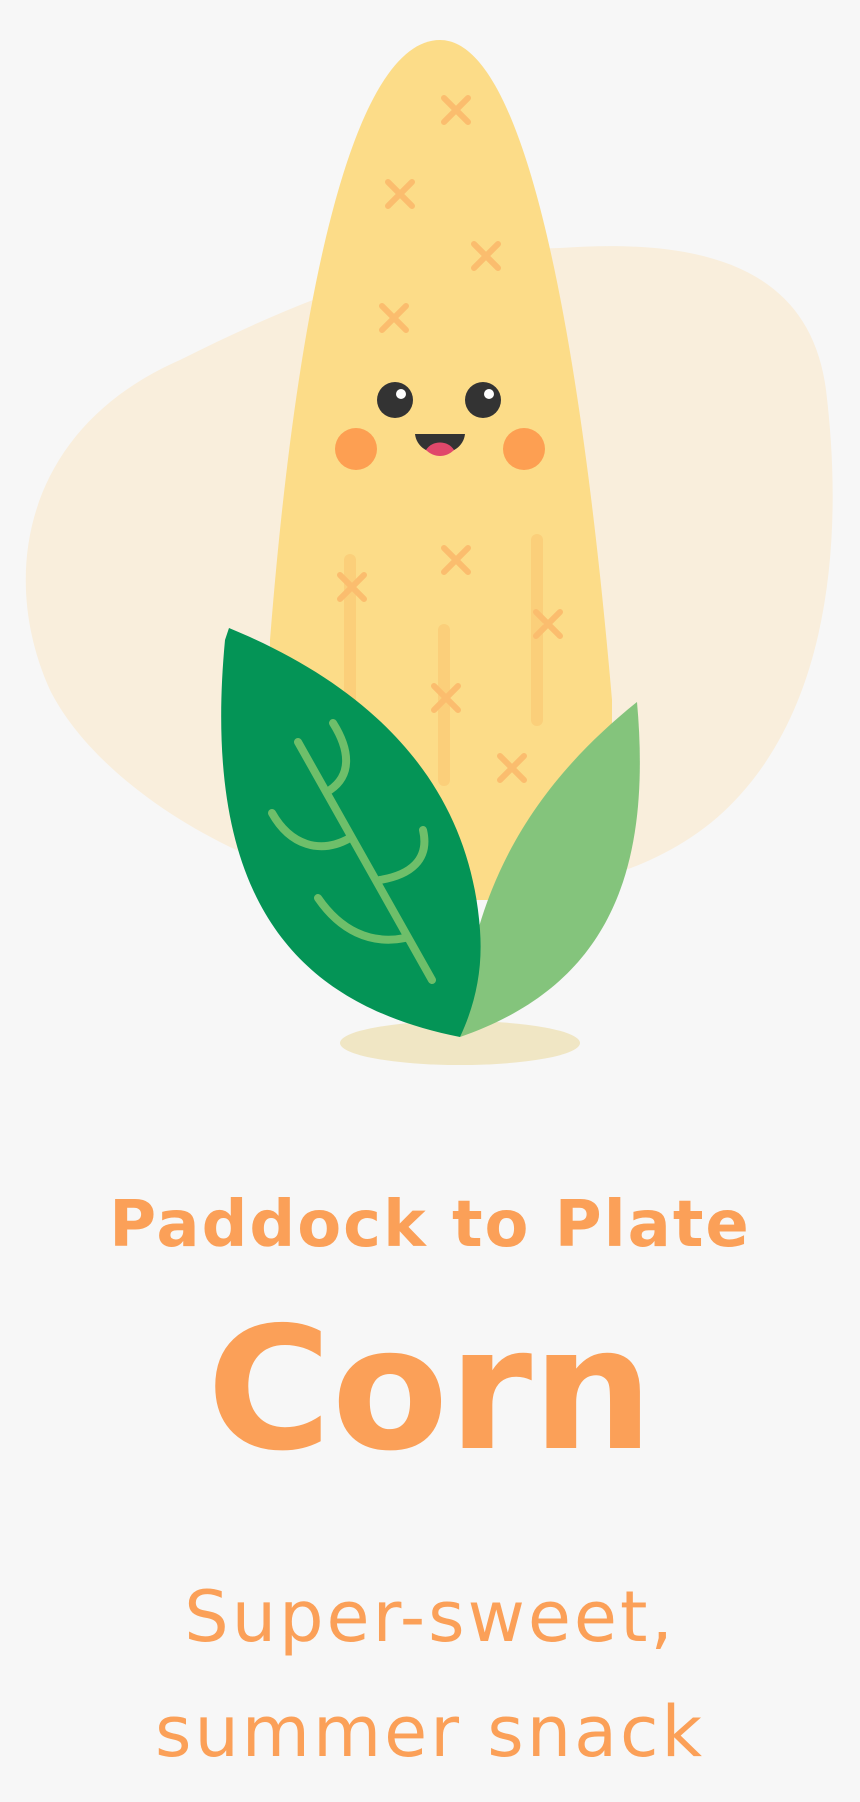 Image resolution: width=860 pixels, height=1802 pixels. Describe the element at coordinates (430, 1390) in the screenshot. I see `hero-title: Corn` at that location.